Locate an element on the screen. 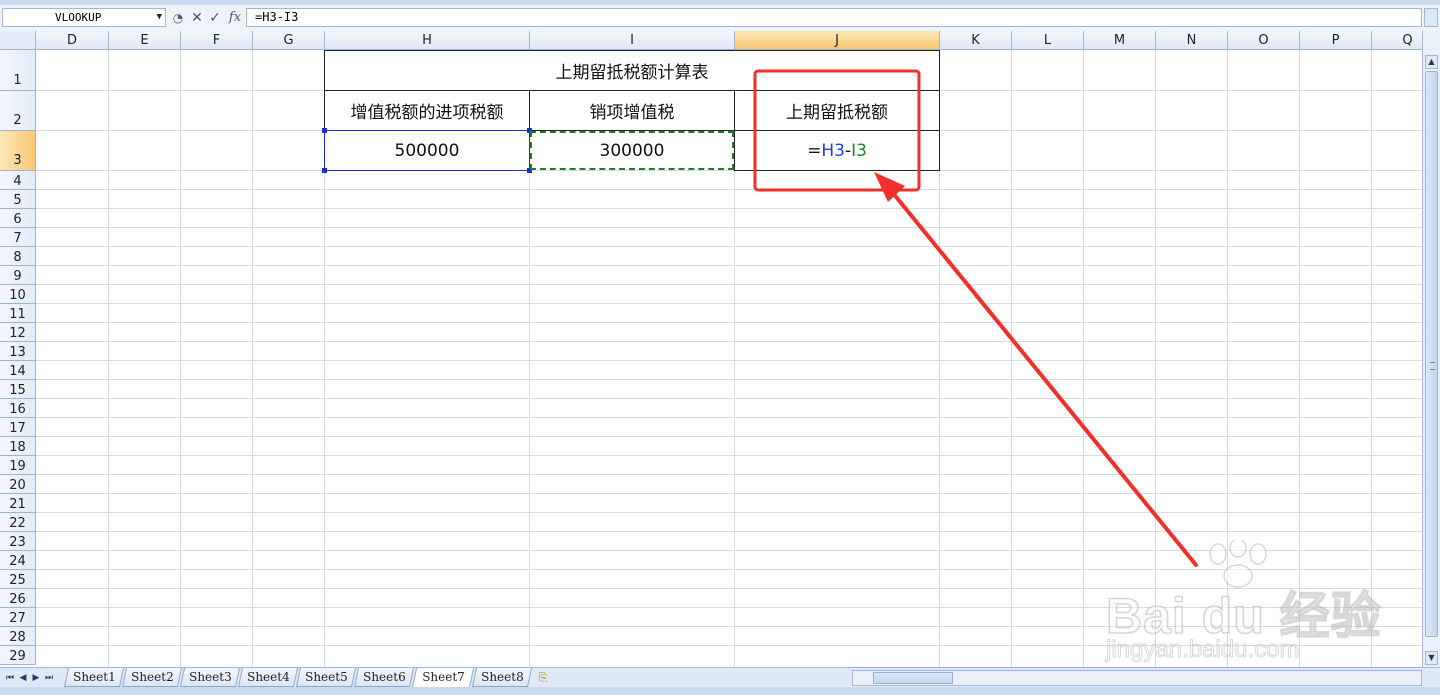 Image resolution: width=1440 pixels, height=695 pixels. tab-label: Sheet8 is located at coordinates (502, 677).